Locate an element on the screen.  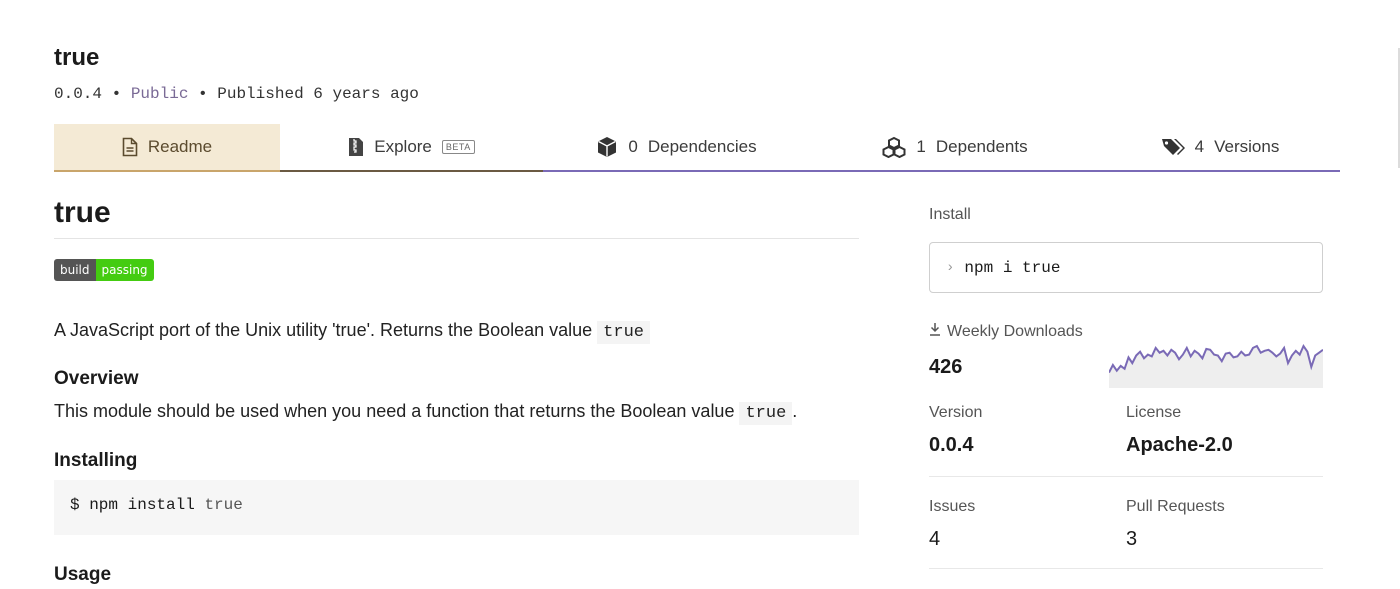
terminal-prompt-icon: › is located at coordinates (950, 267).